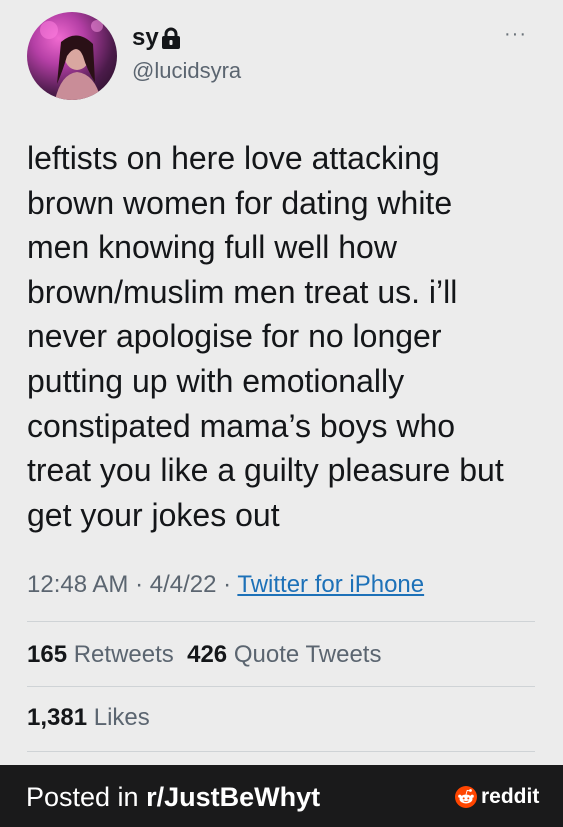 The image size is (563, 827). Describe the element at coordinates (57, 717) in the screenshot. I see `likes-count: 1,381` at that location.